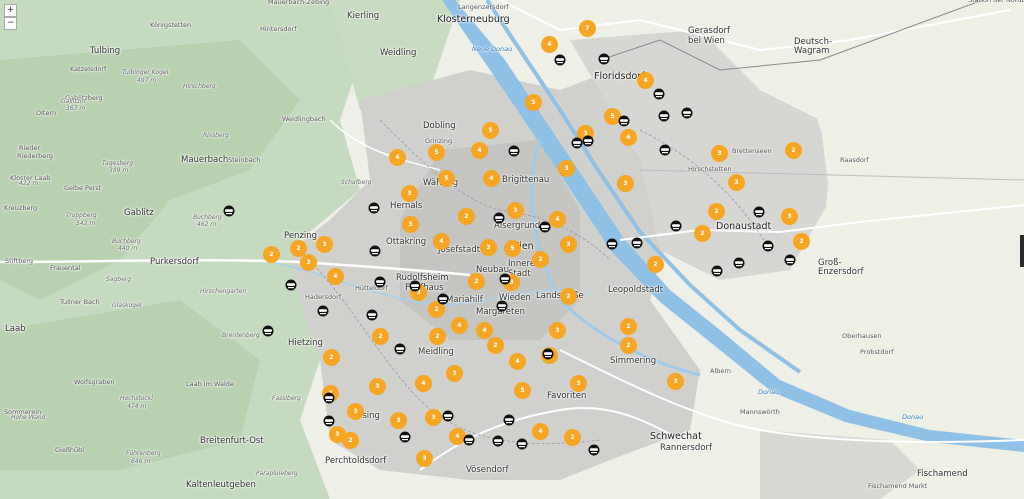 This screenshot has height=499, width=1024. What do you see at coordinates (10, 10) in the screenshot?
I see `zoom-in-button: +` at bounding box center [10, 10].